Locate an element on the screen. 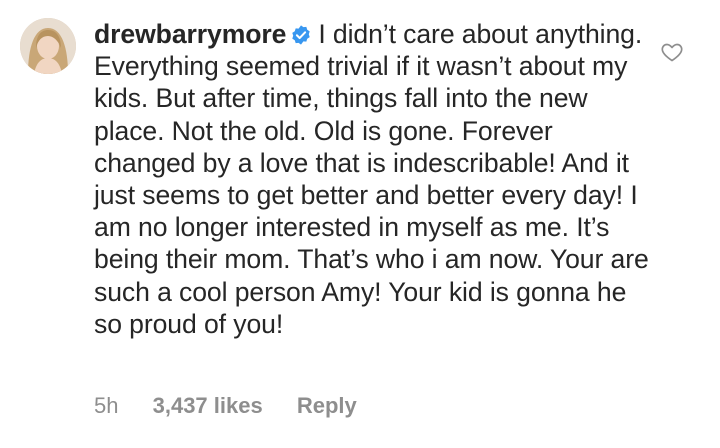  username-link: drewbarrymore is located at coordinates (190, 34).